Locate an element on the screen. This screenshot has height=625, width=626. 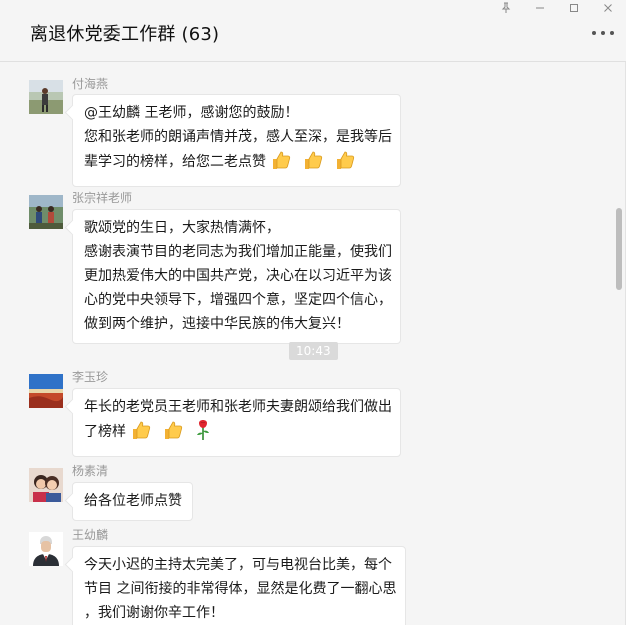
pin-icon is located at coordinates (506, 8).